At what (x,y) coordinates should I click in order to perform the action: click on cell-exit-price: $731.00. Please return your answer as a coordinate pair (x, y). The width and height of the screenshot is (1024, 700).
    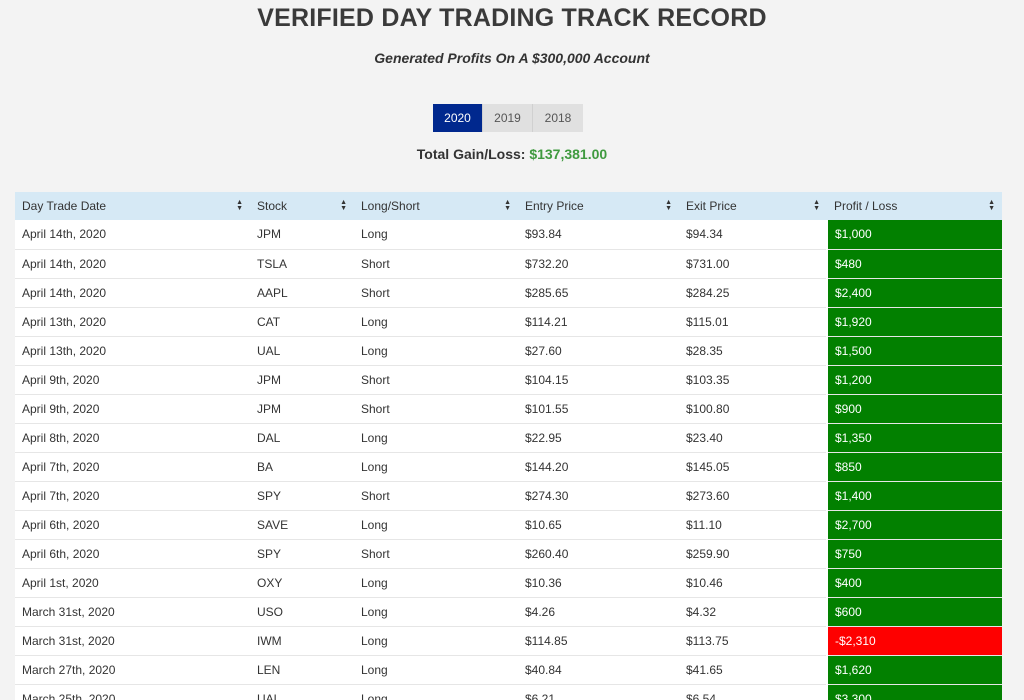
    Looking at the image, I should click on (753, 264).